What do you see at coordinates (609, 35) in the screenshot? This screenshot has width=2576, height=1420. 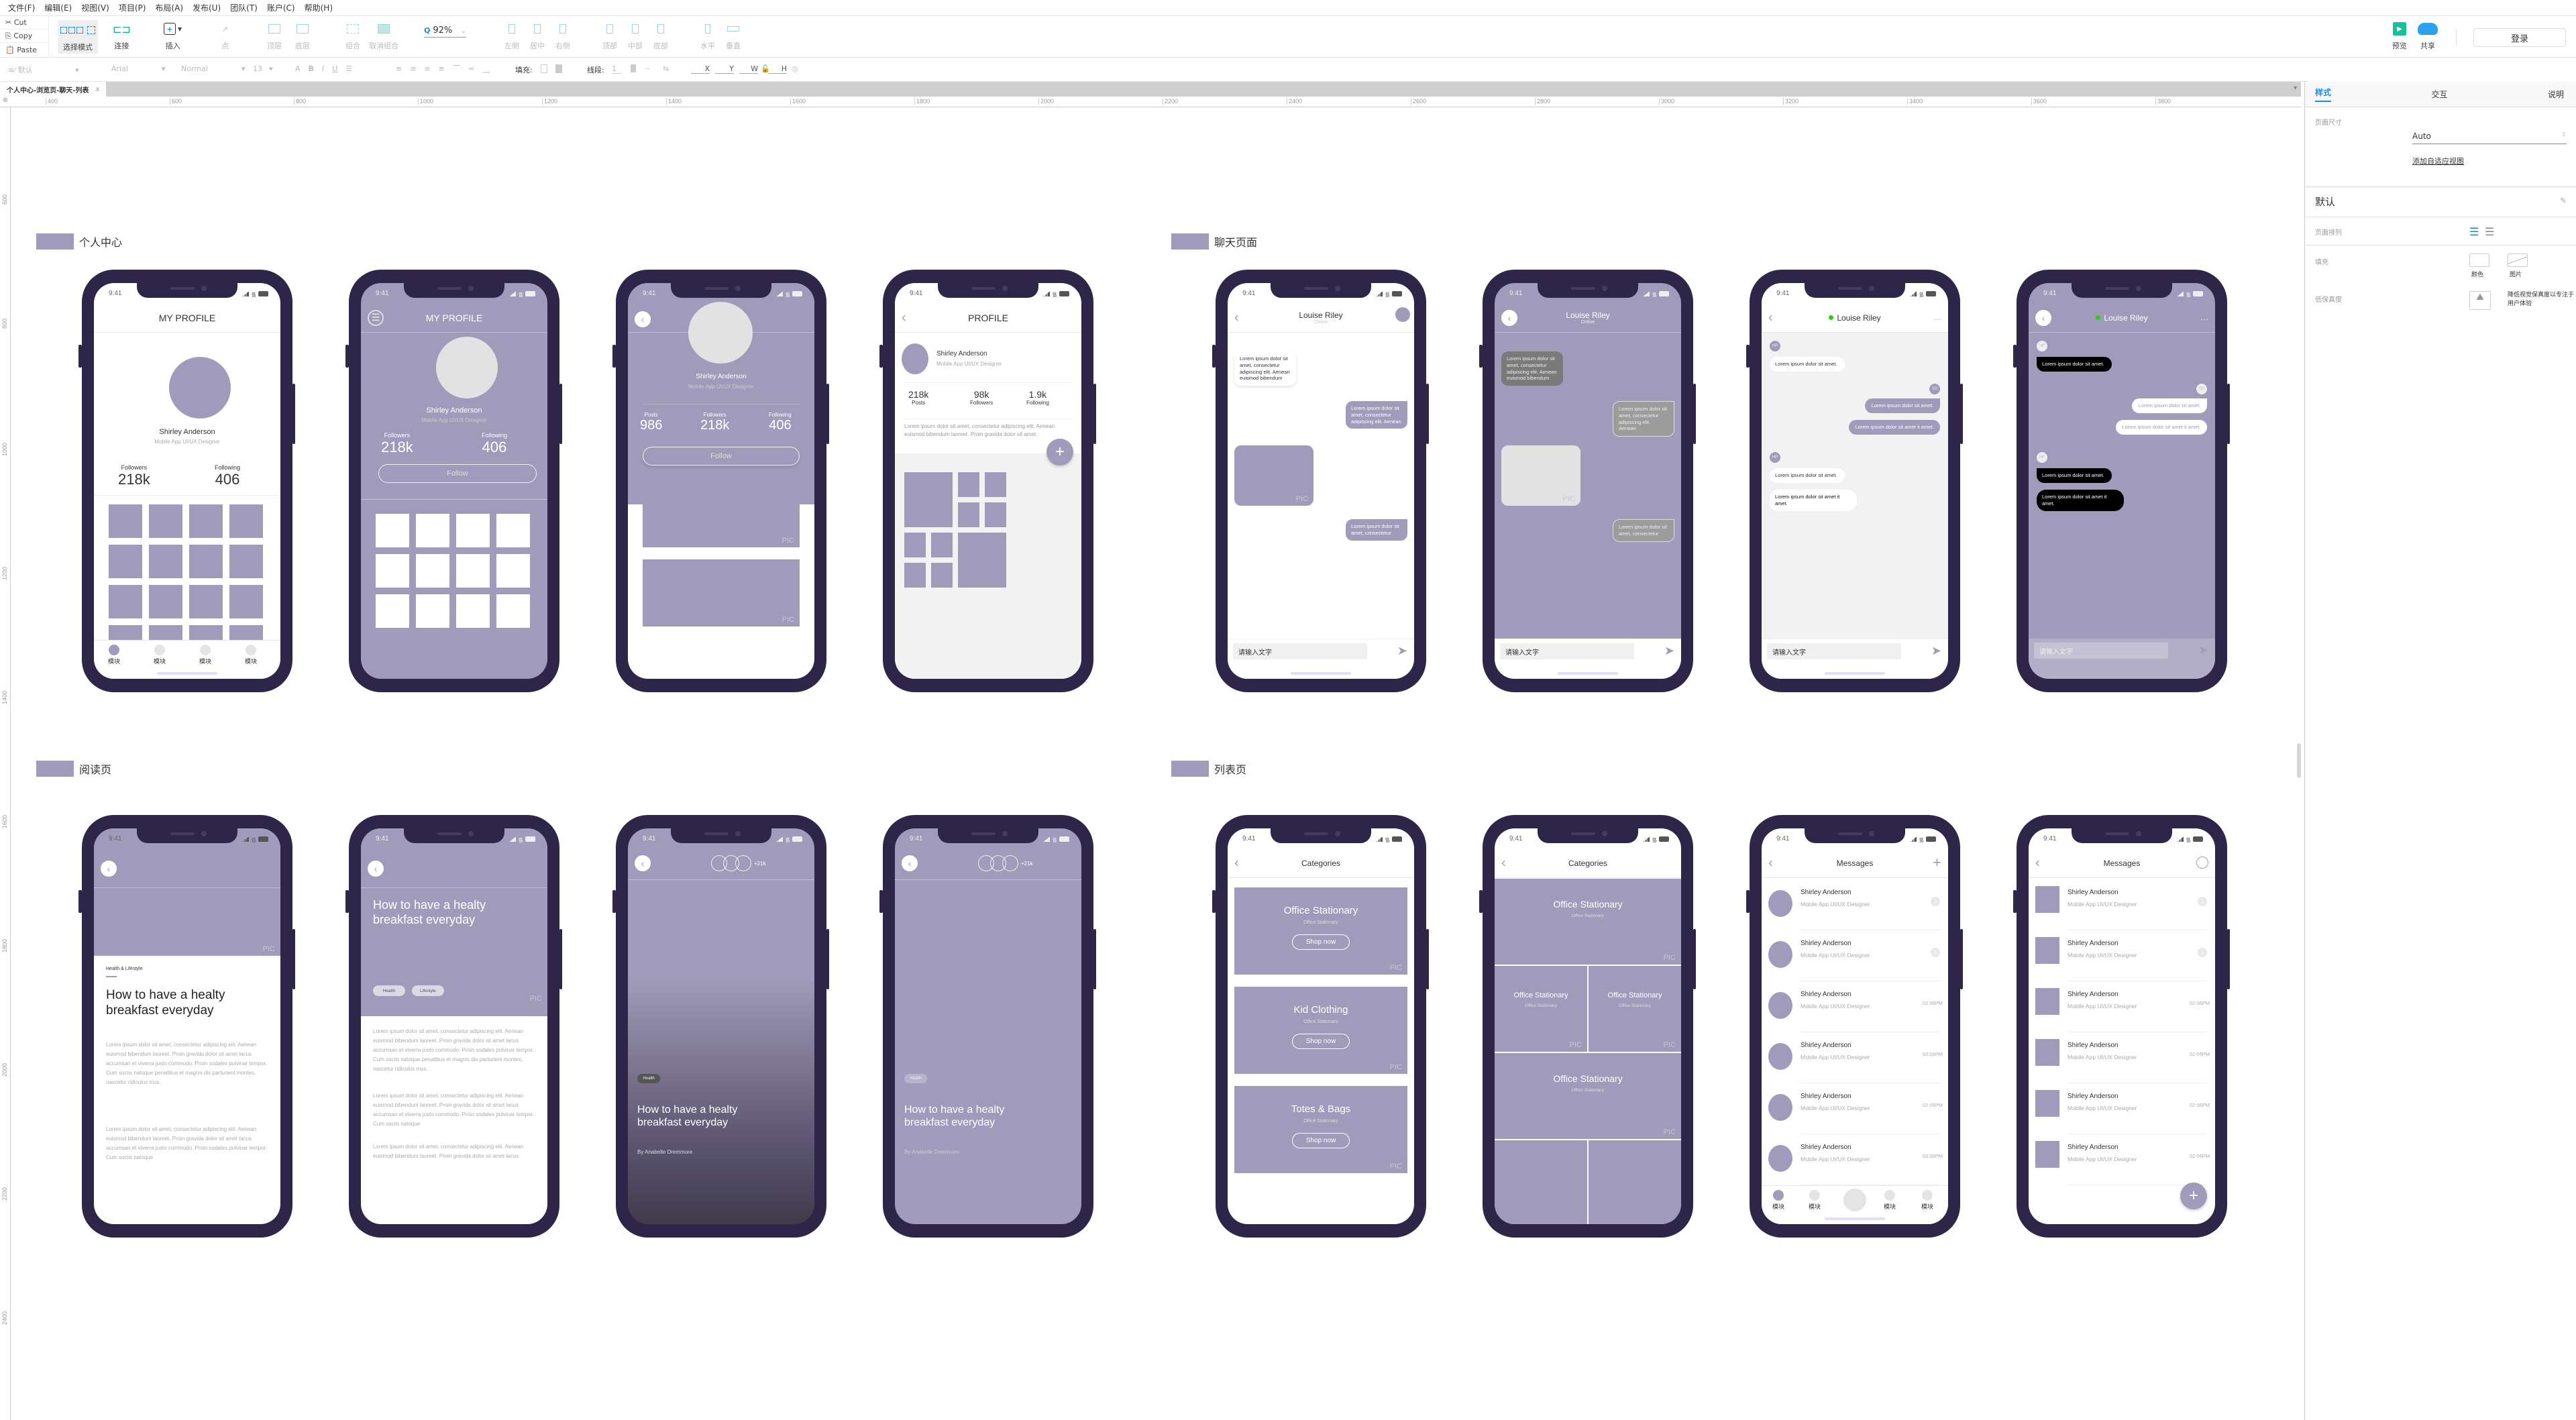 I see `align-top-button: 顶部` at bounding box center [609, 35].